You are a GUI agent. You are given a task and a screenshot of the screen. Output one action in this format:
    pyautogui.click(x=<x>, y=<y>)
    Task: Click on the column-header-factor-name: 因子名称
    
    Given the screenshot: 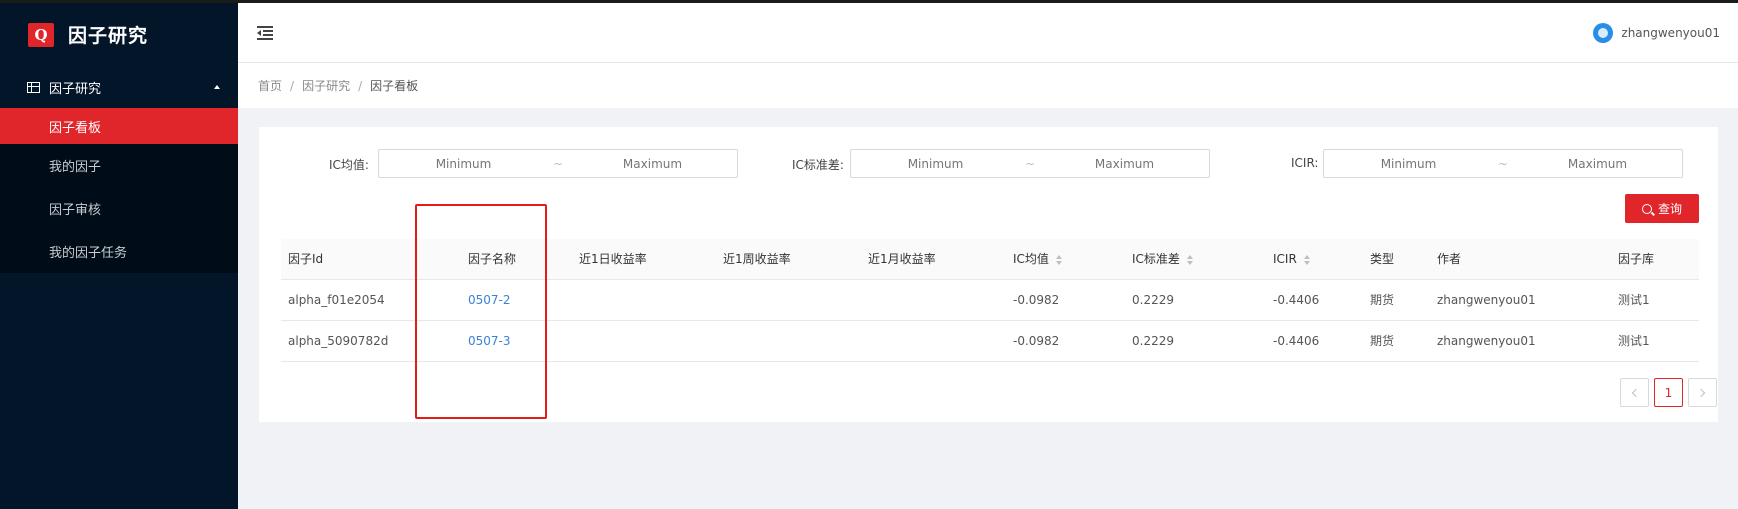 What is the action you would take?
    pyautogui.click(x=492, y=259)
    